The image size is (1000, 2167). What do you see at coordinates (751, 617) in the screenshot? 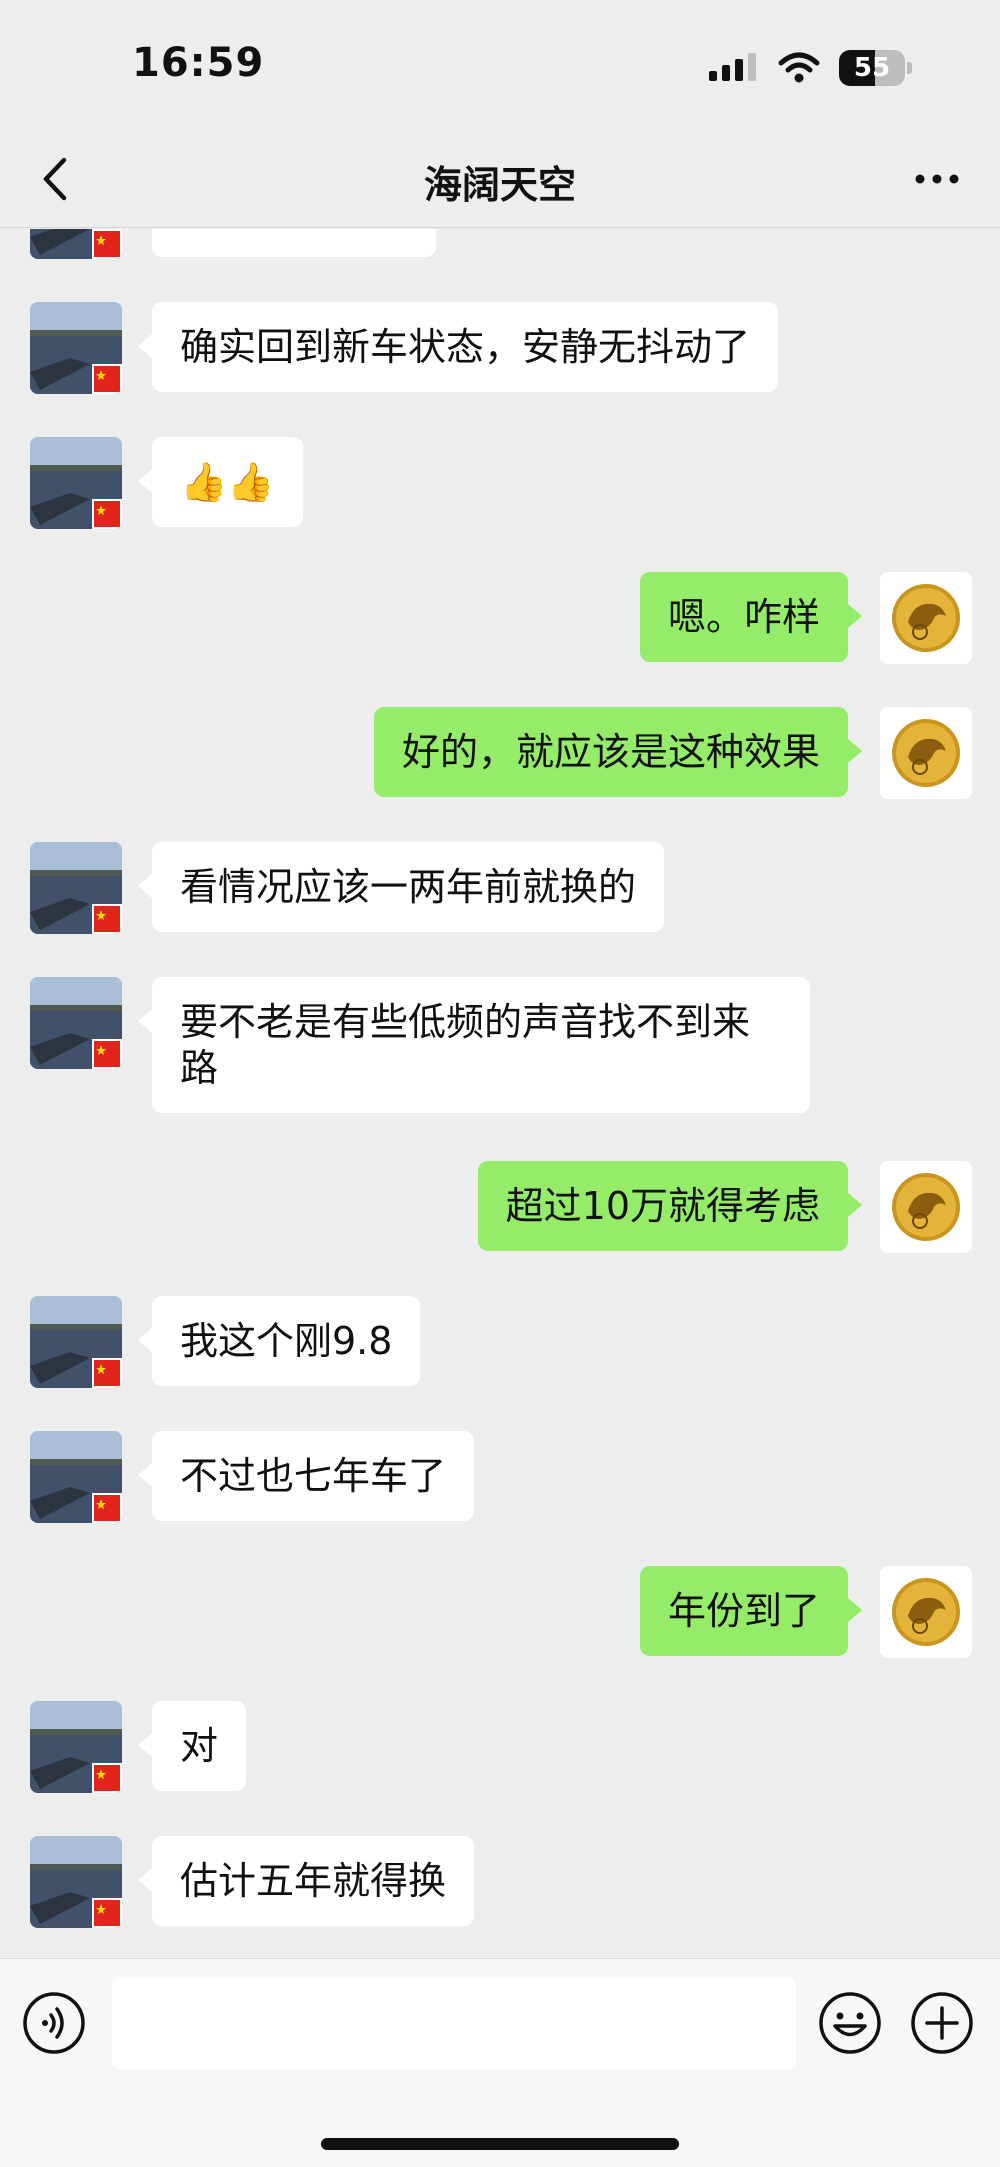
I see `message-bubble: 嗯。咋样` at bounding box center [751, 617].